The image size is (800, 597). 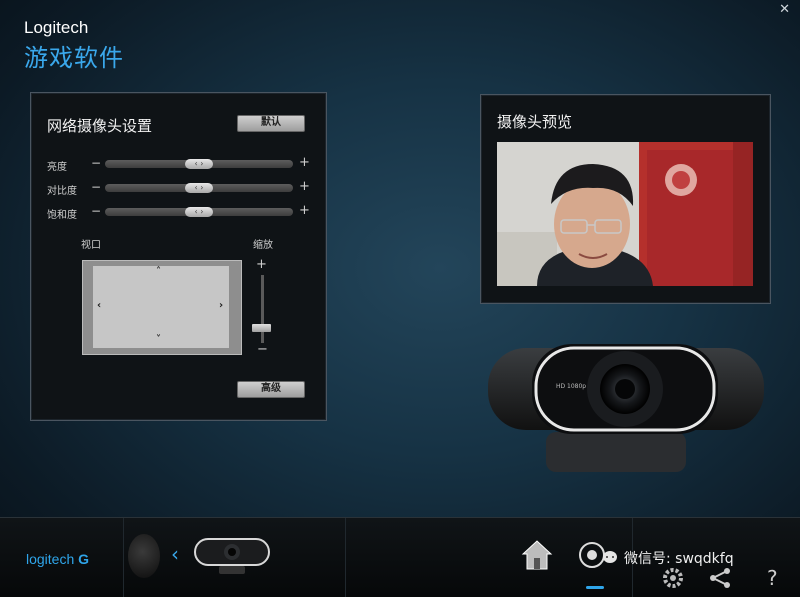 What do you see at coordinates (175, 554) in the screenshot?
I see `back-arrow-icon: ‹` at bounding box center [175, 554].